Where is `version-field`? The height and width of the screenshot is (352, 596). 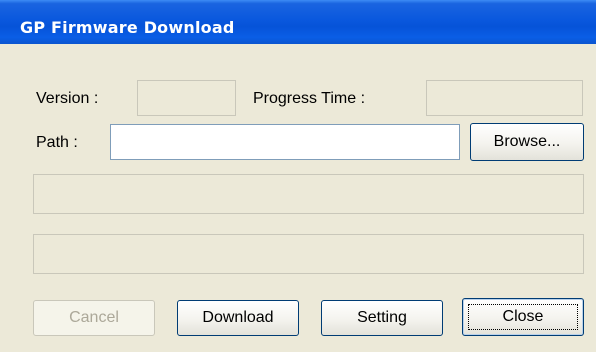 version-field is located at coordinates (186, 98).